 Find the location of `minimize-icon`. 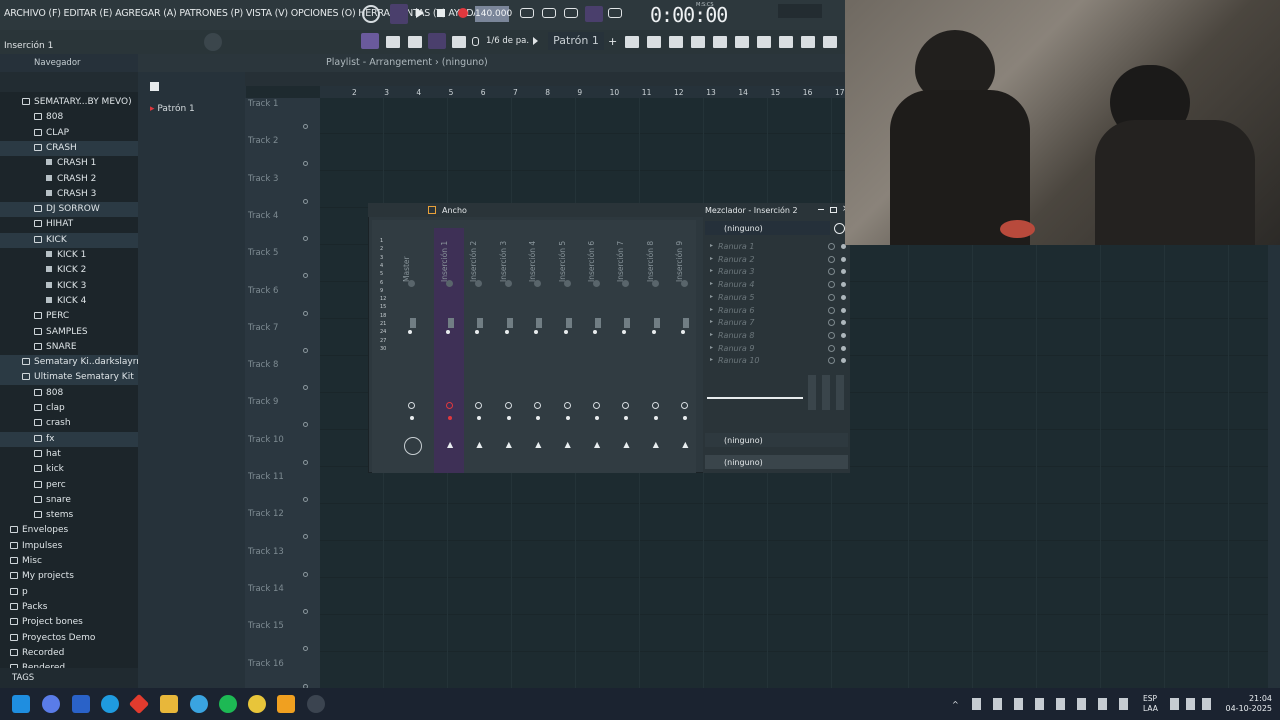

minimize-icon is located at coordinates (821, 209).